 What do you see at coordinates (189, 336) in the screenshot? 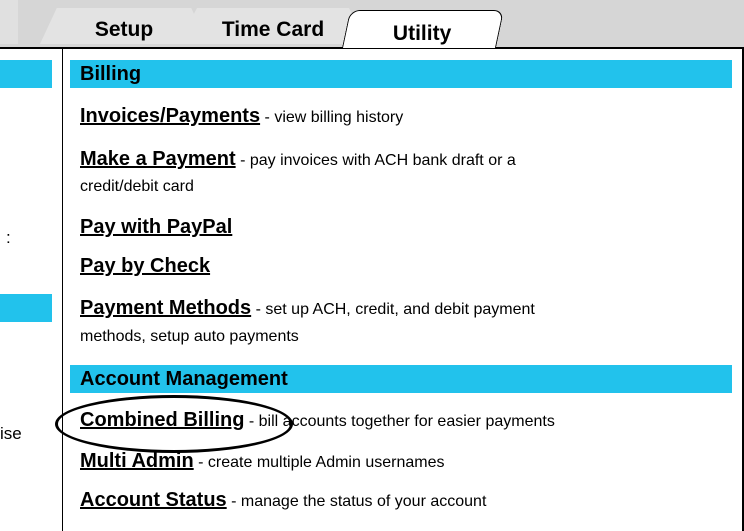
I see `item-description-continued: methods, setup auto payments` at bounding box center [189, 336].